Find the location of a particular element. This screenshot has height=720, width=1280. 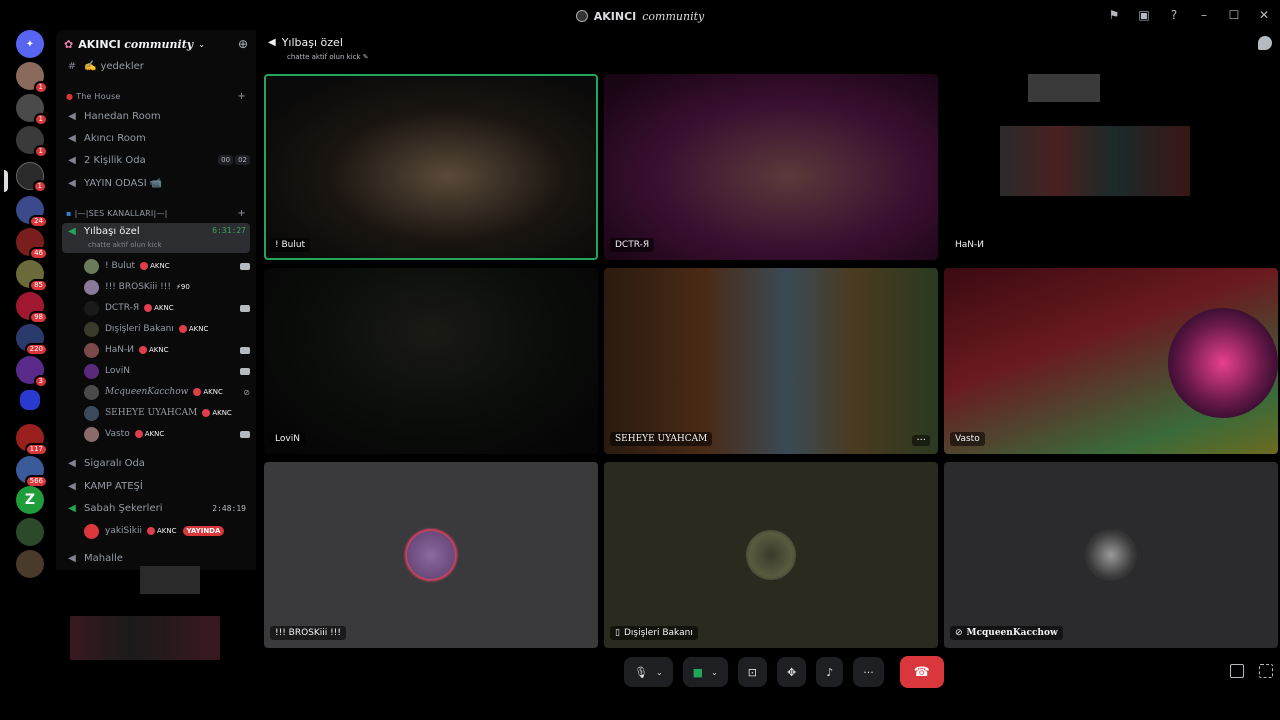

camera-icon is located at coordinates (245, 308).